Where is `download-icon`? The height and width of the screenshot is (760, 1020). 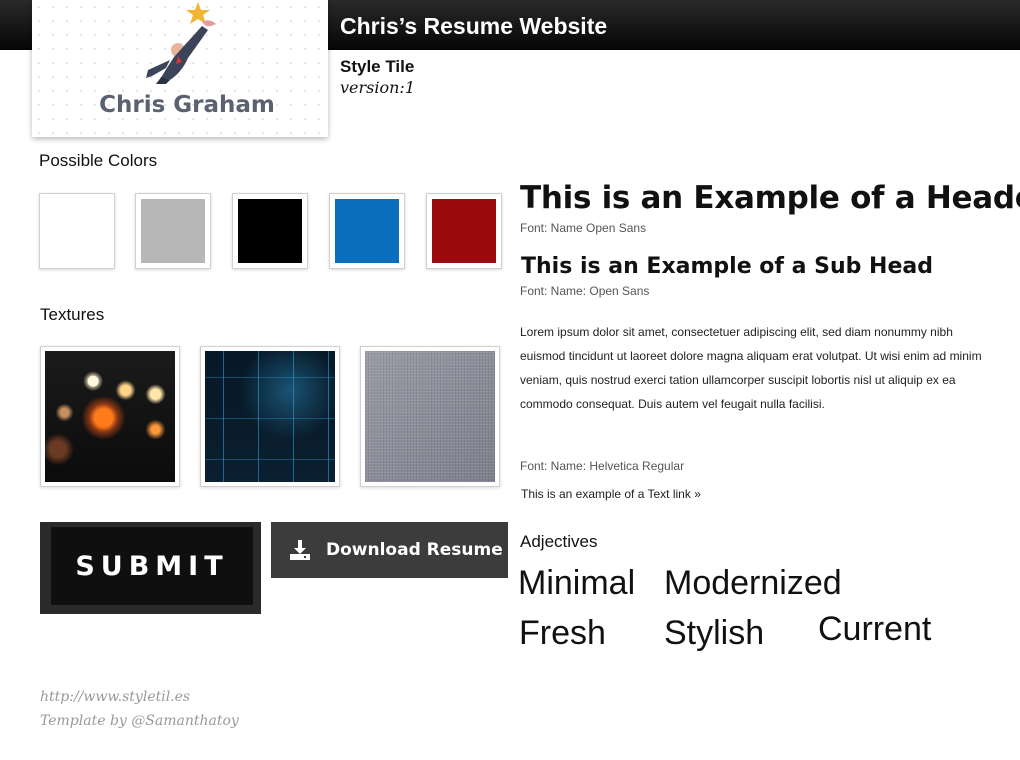
download-icon is located at coordinates (300, 550).